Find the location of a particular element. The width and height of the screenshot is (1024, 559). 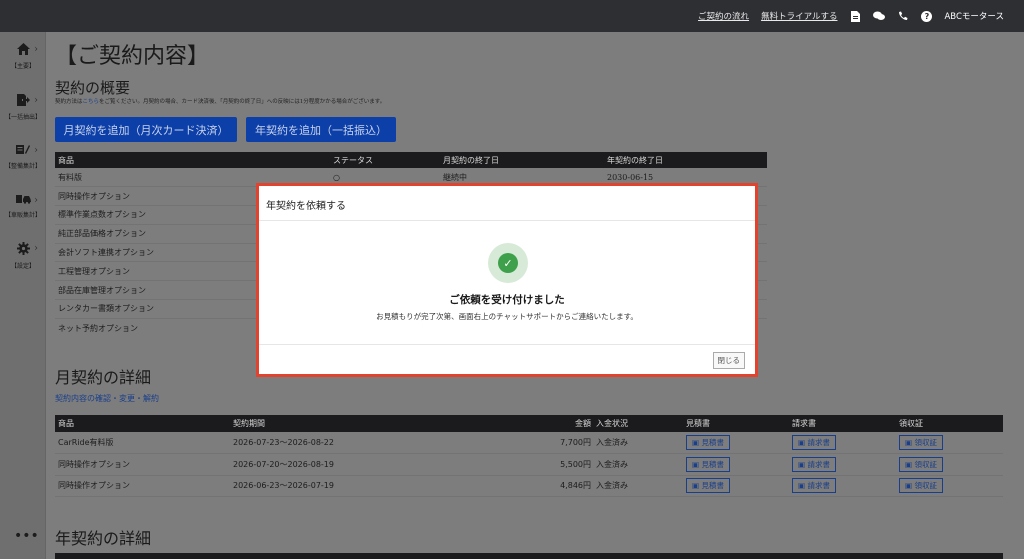

table-cell: 4,846円 is located at coordinates (534, 486).